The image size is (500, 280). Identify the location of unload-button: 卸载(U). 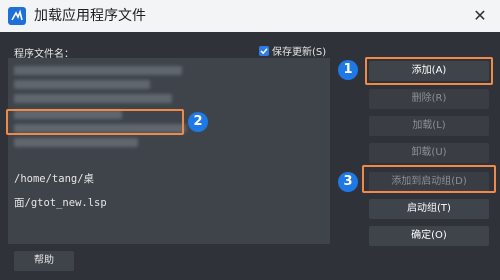
(429, 153).